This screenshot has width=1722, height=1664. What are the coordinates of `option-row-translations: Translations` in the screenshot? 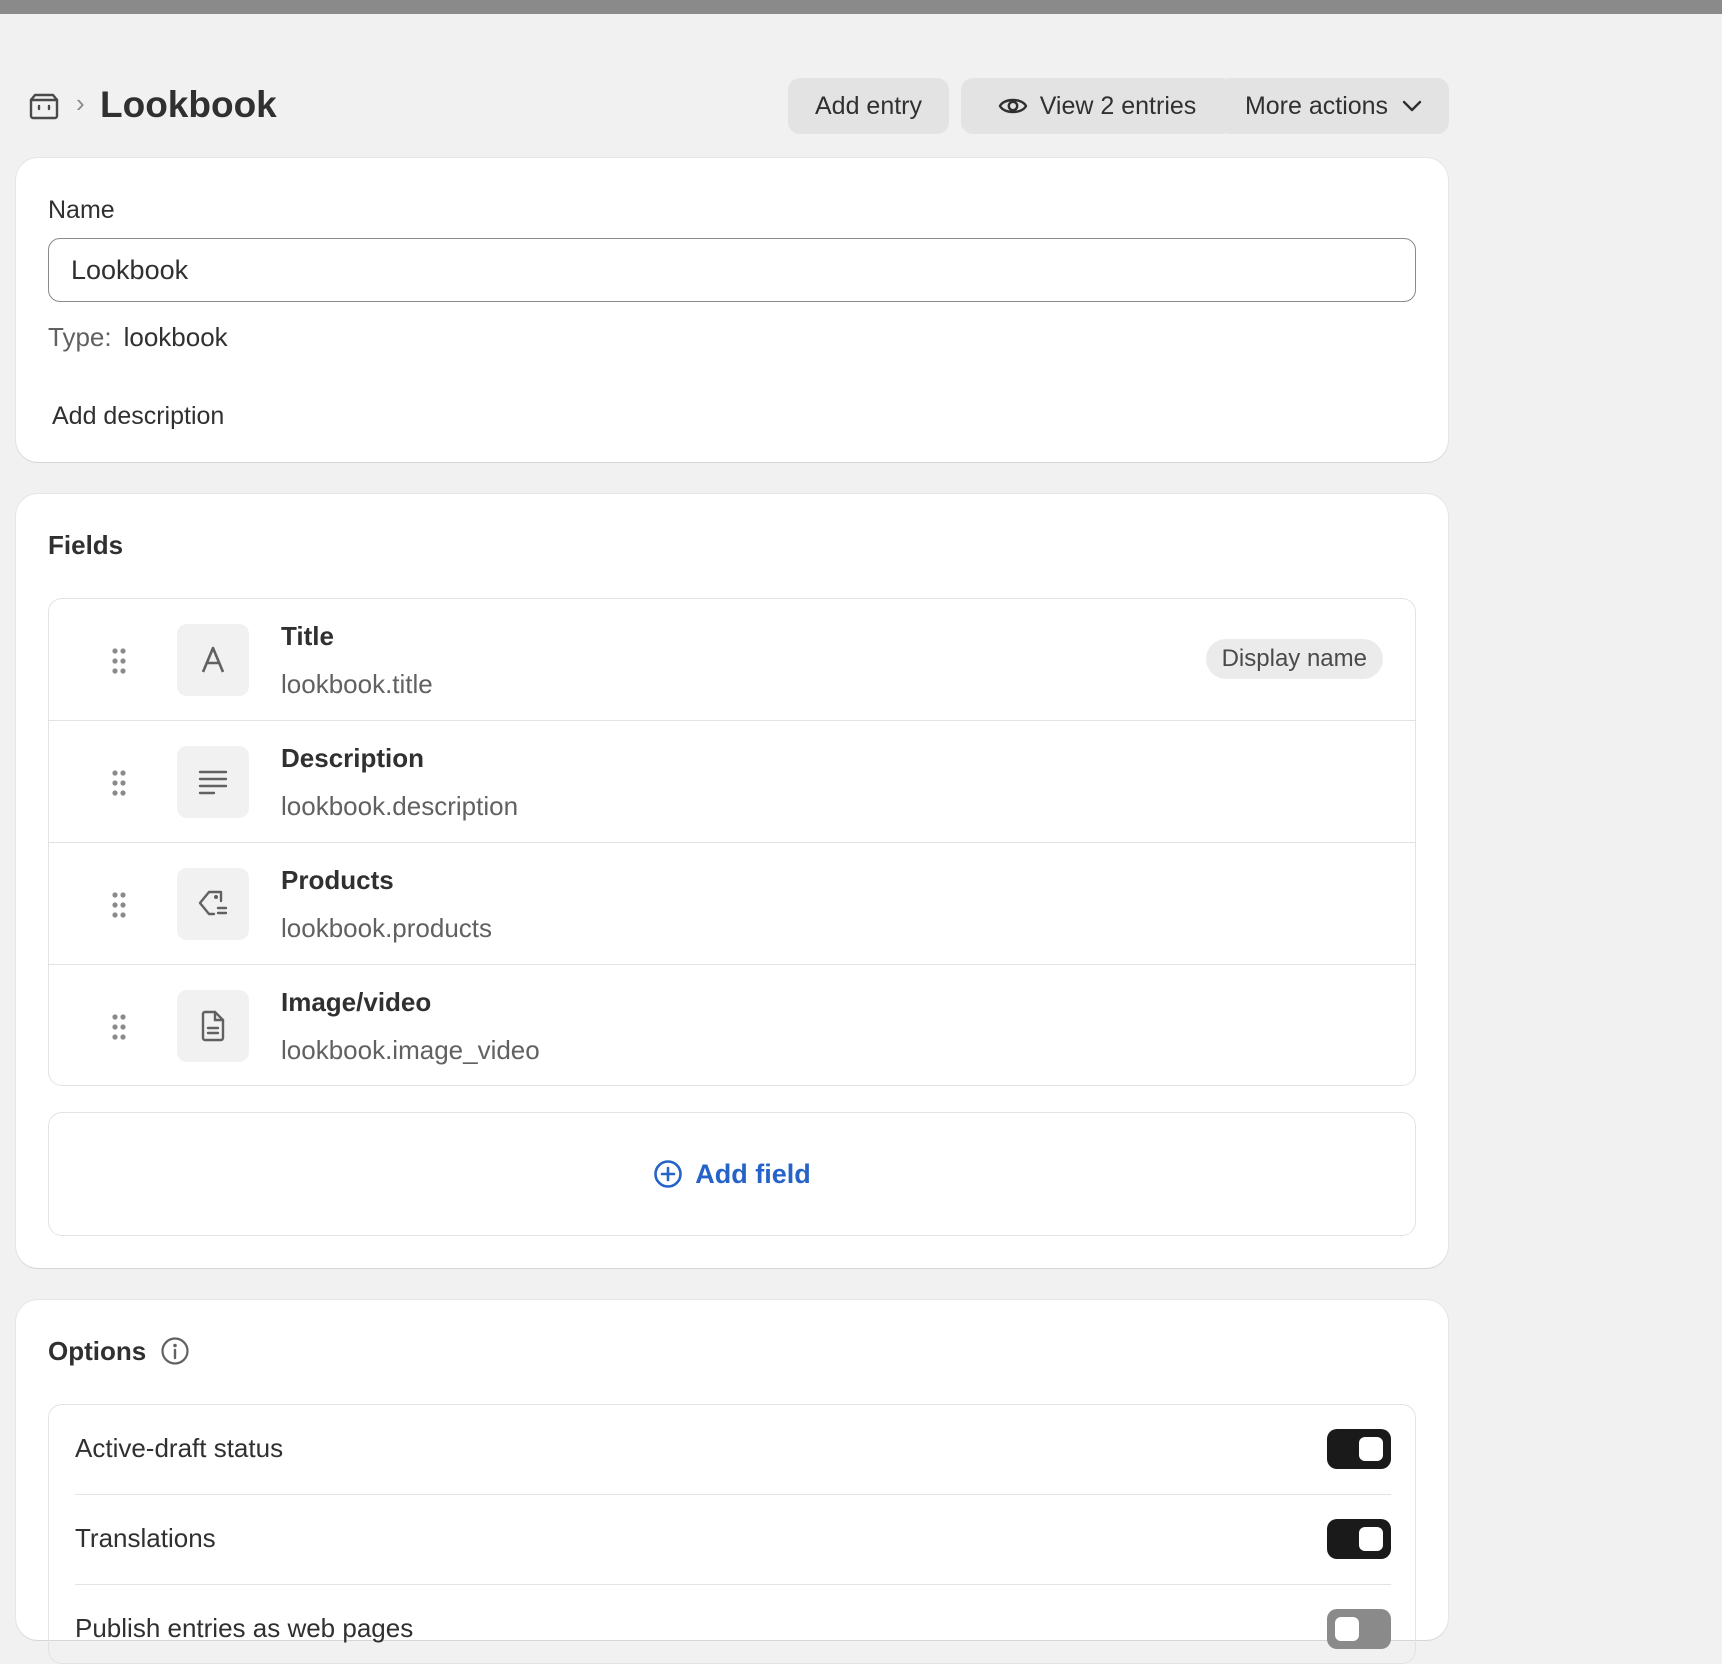 It's located at (733, 1540).